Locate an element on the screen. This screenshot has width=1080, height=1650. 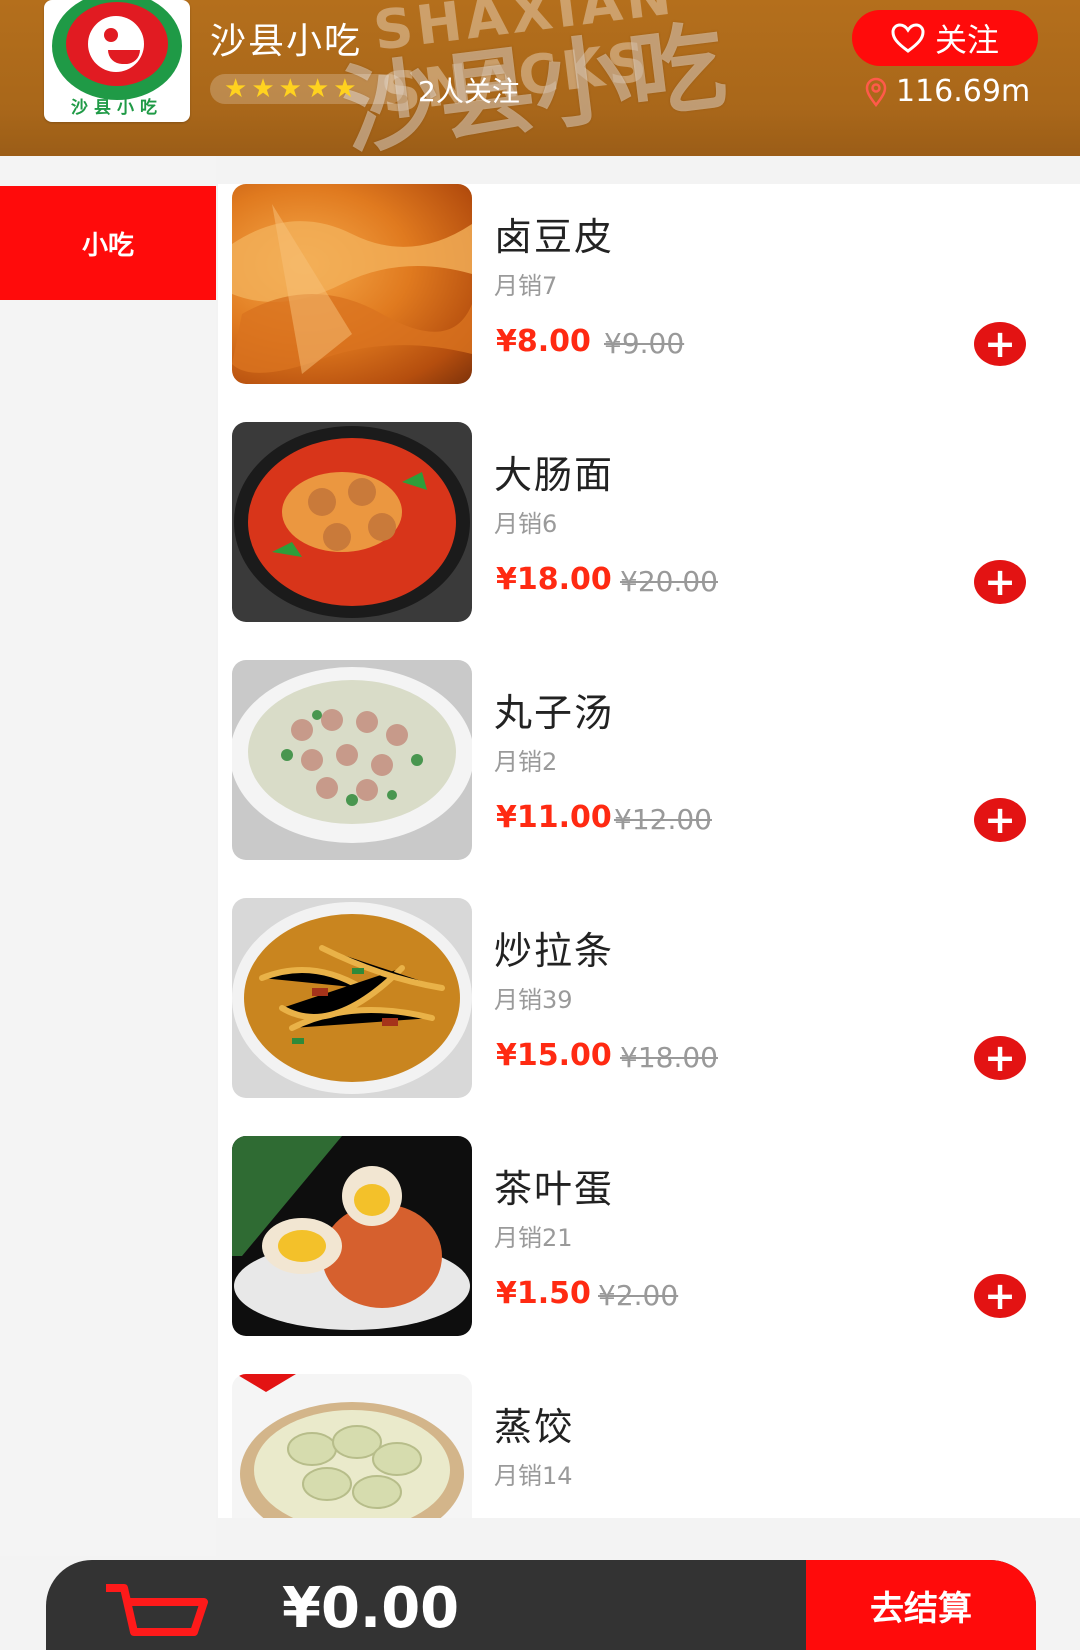
product-sales: 月销7 is located at coordinates (526, 286).